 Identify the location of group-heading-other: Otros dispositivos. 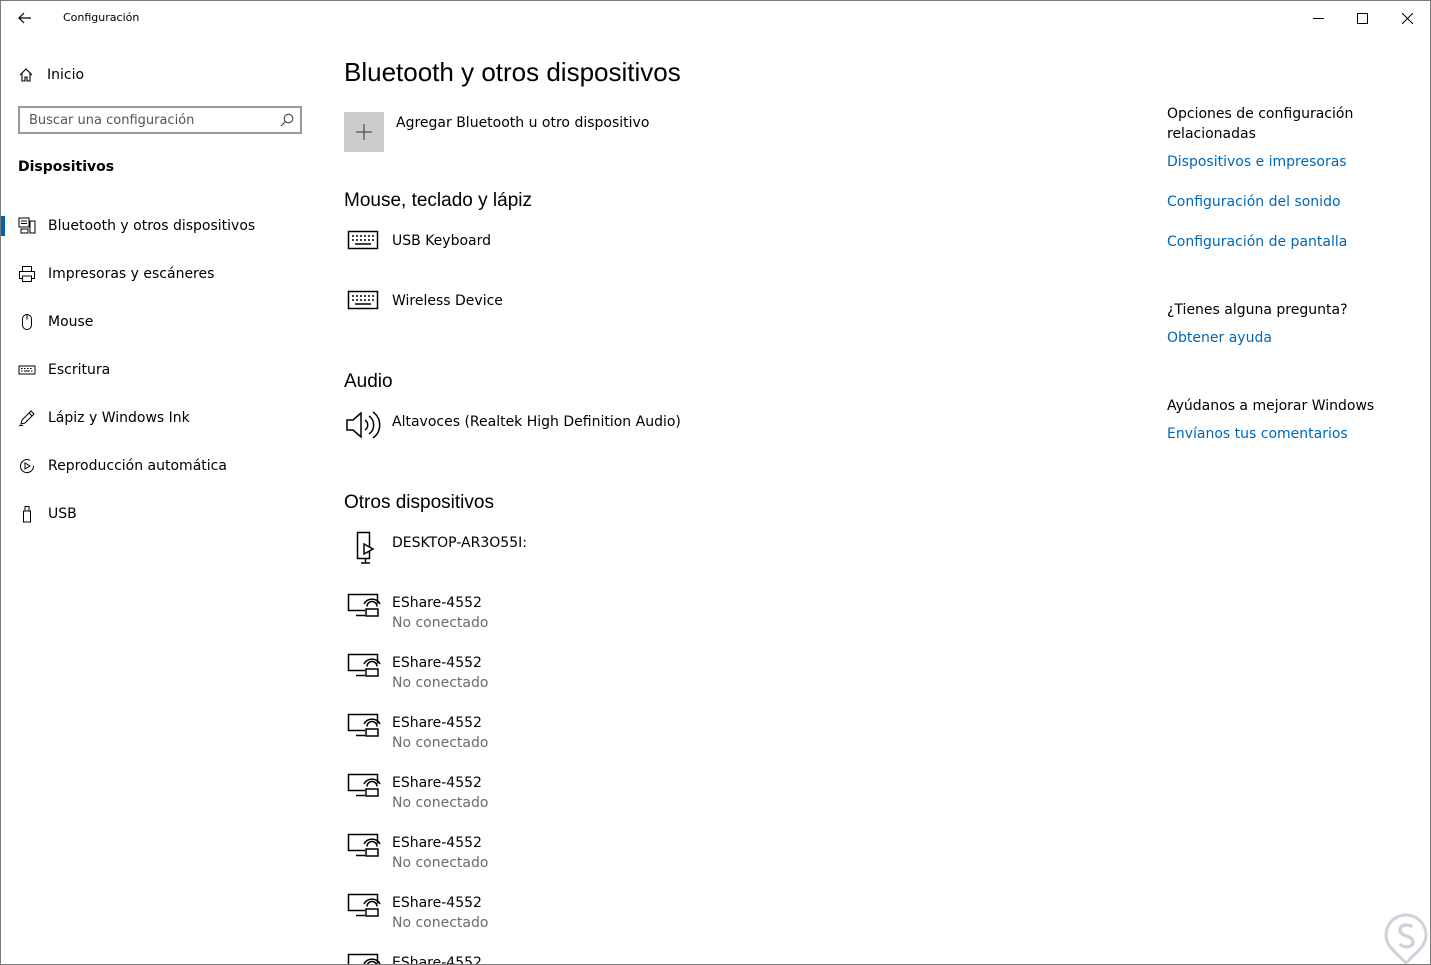
(419, 502).